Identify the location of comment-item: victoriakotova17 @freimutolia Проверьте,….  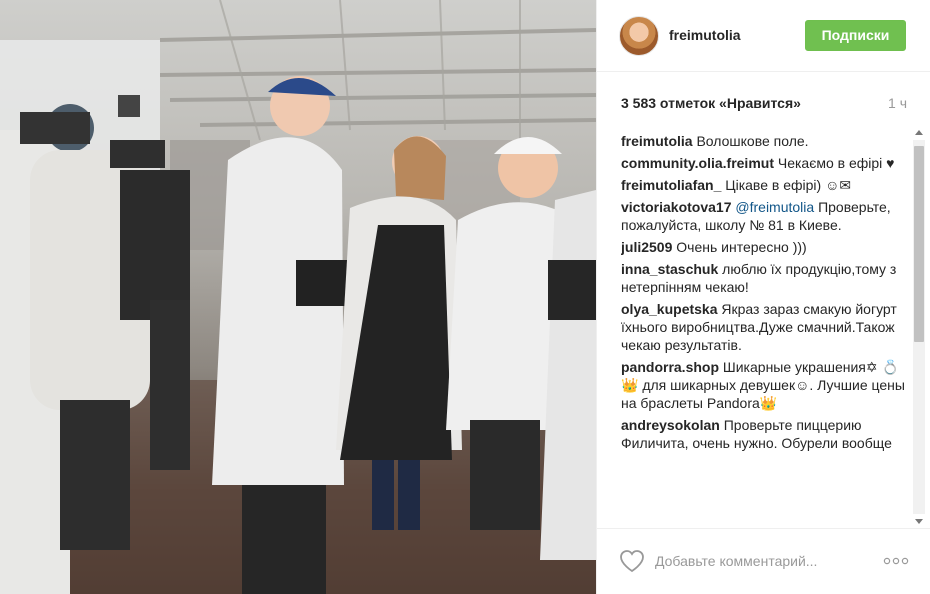
(766, 216).